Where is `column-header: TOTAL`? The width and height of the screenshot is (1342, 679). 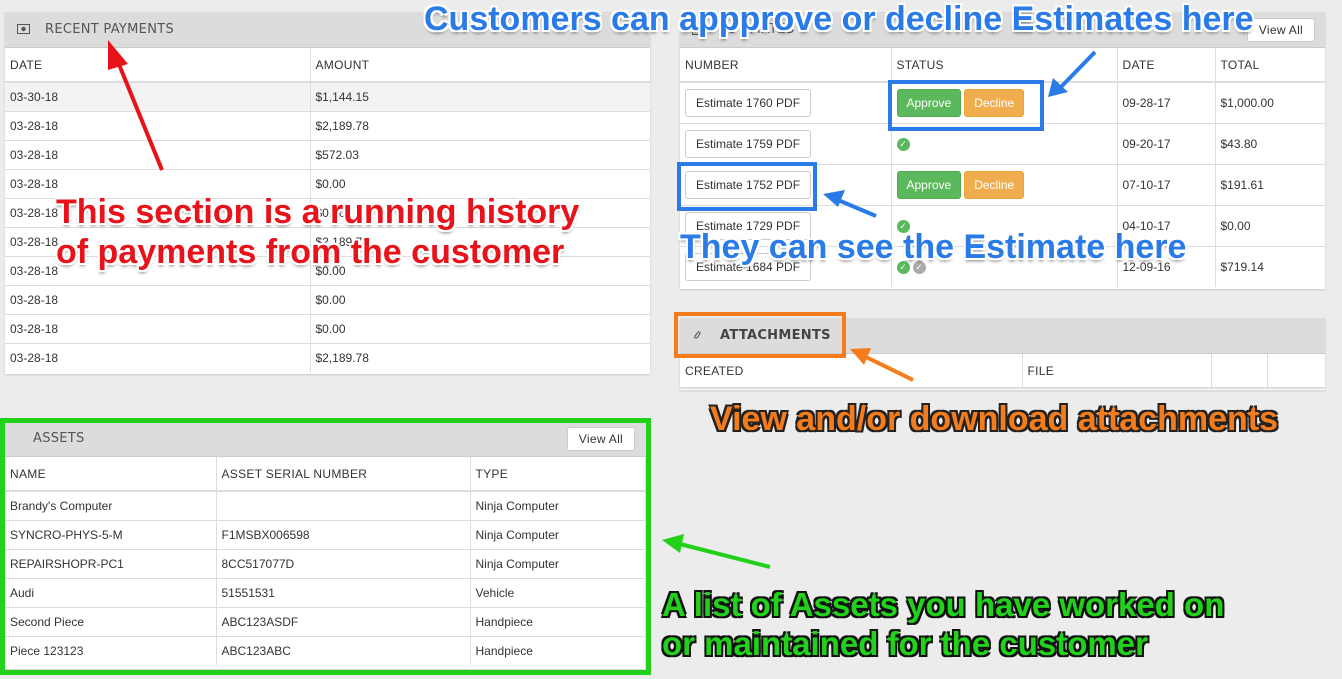
column-header: TOTAL is located at coordinates (1270, 65).